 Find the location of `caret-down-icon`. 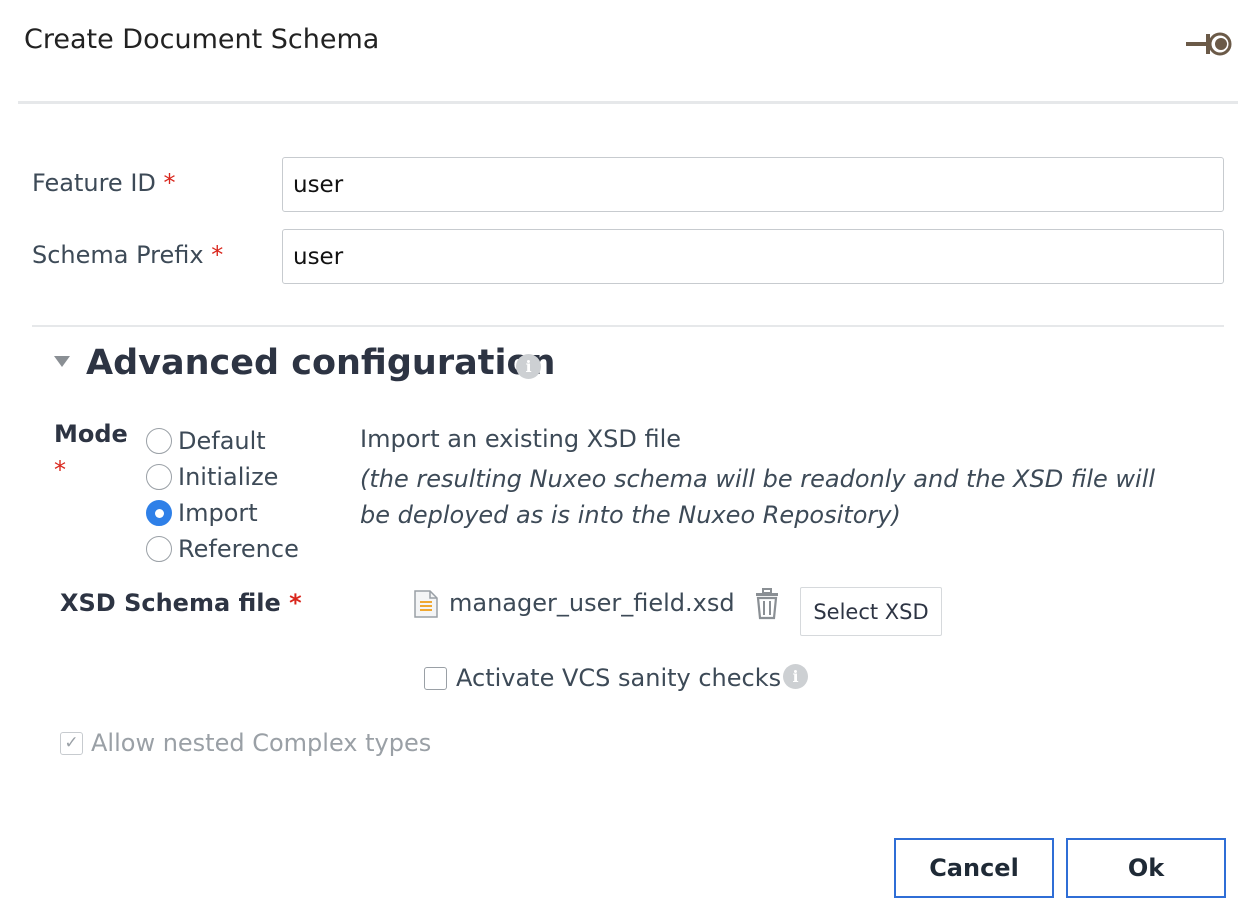

caret-down-icon is located at coordinates (62, 361).